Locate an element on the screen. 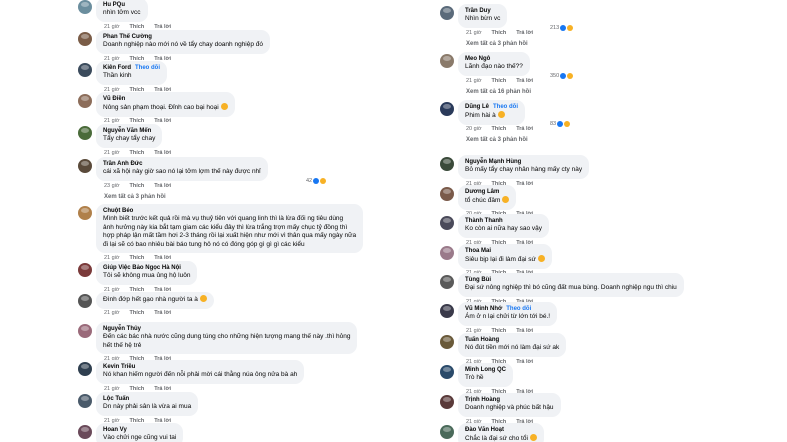 This screenshot has height=442, width=787. author-name: Tuấn Hoàng is located at coordinates (482, 340).